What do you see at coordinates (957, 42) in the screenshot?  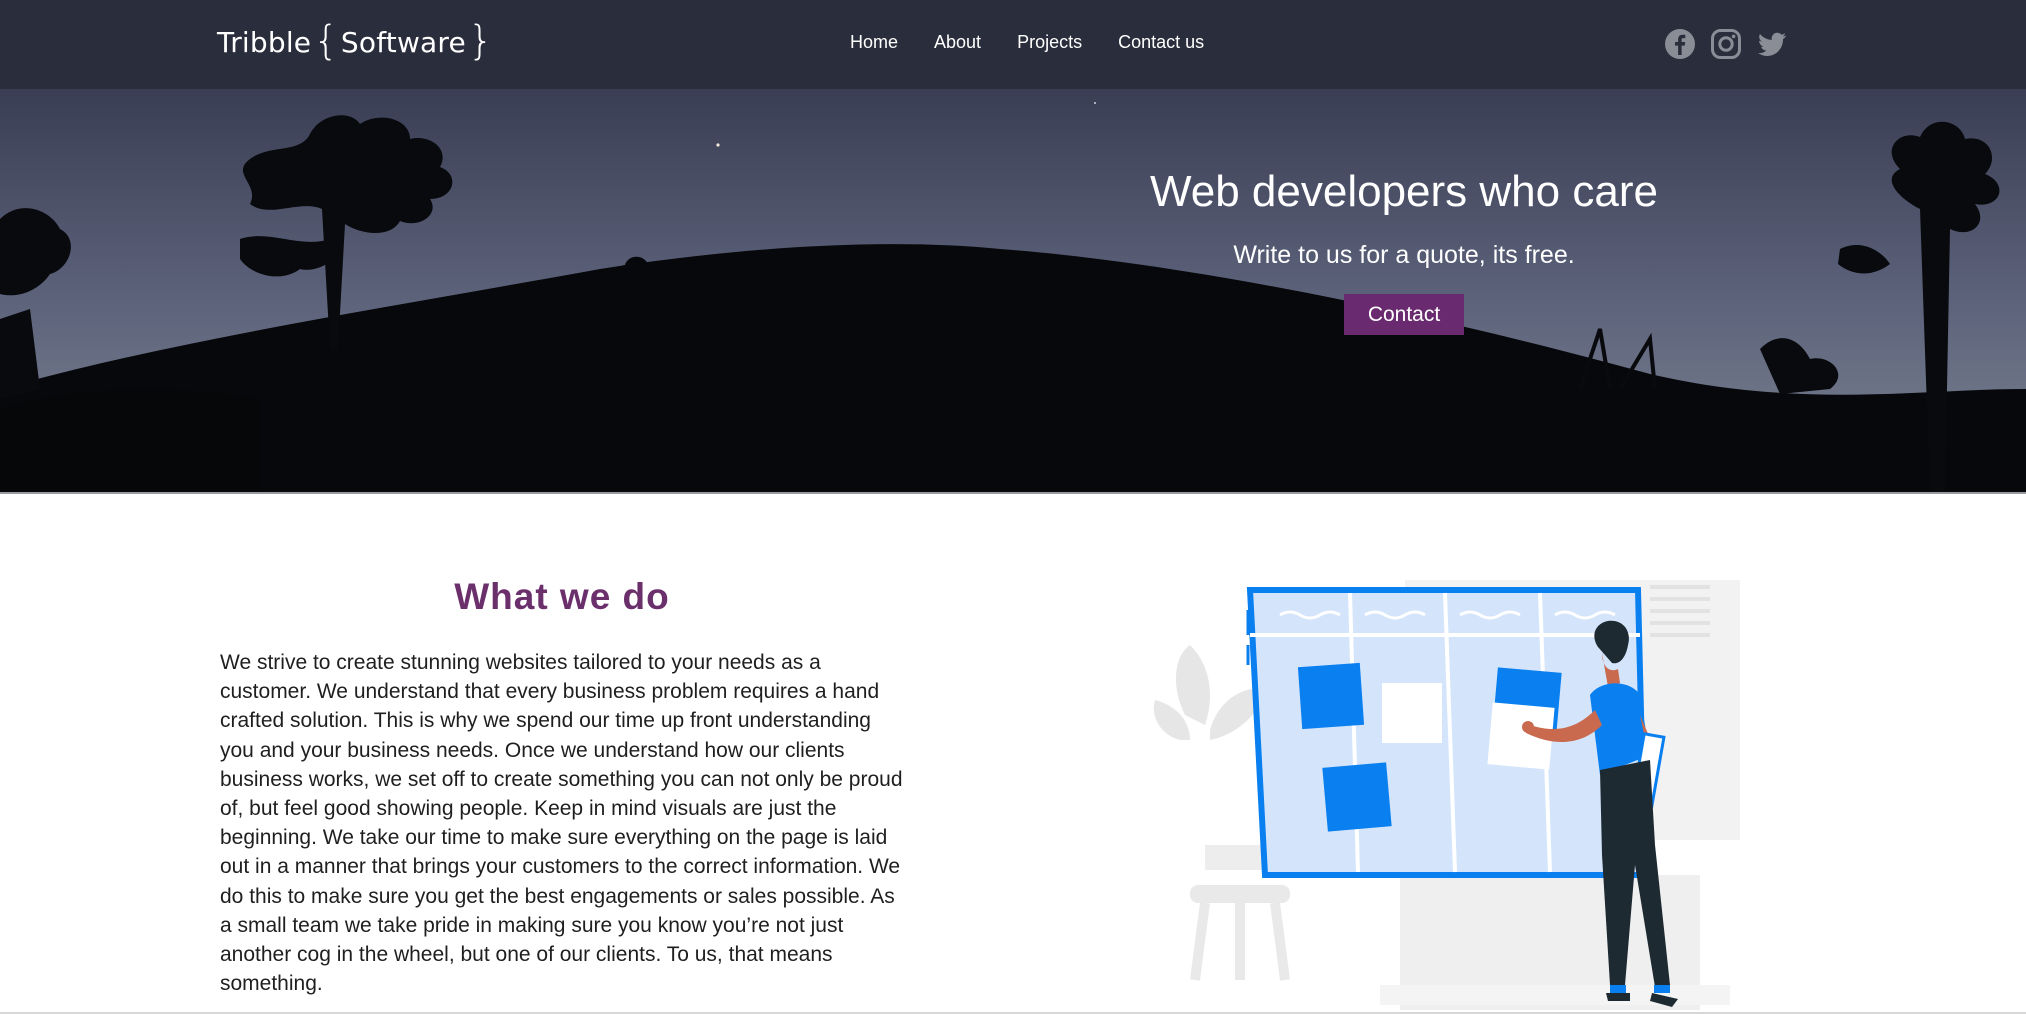 I see `nav-about-link: About` at bounding box center [957, 42].